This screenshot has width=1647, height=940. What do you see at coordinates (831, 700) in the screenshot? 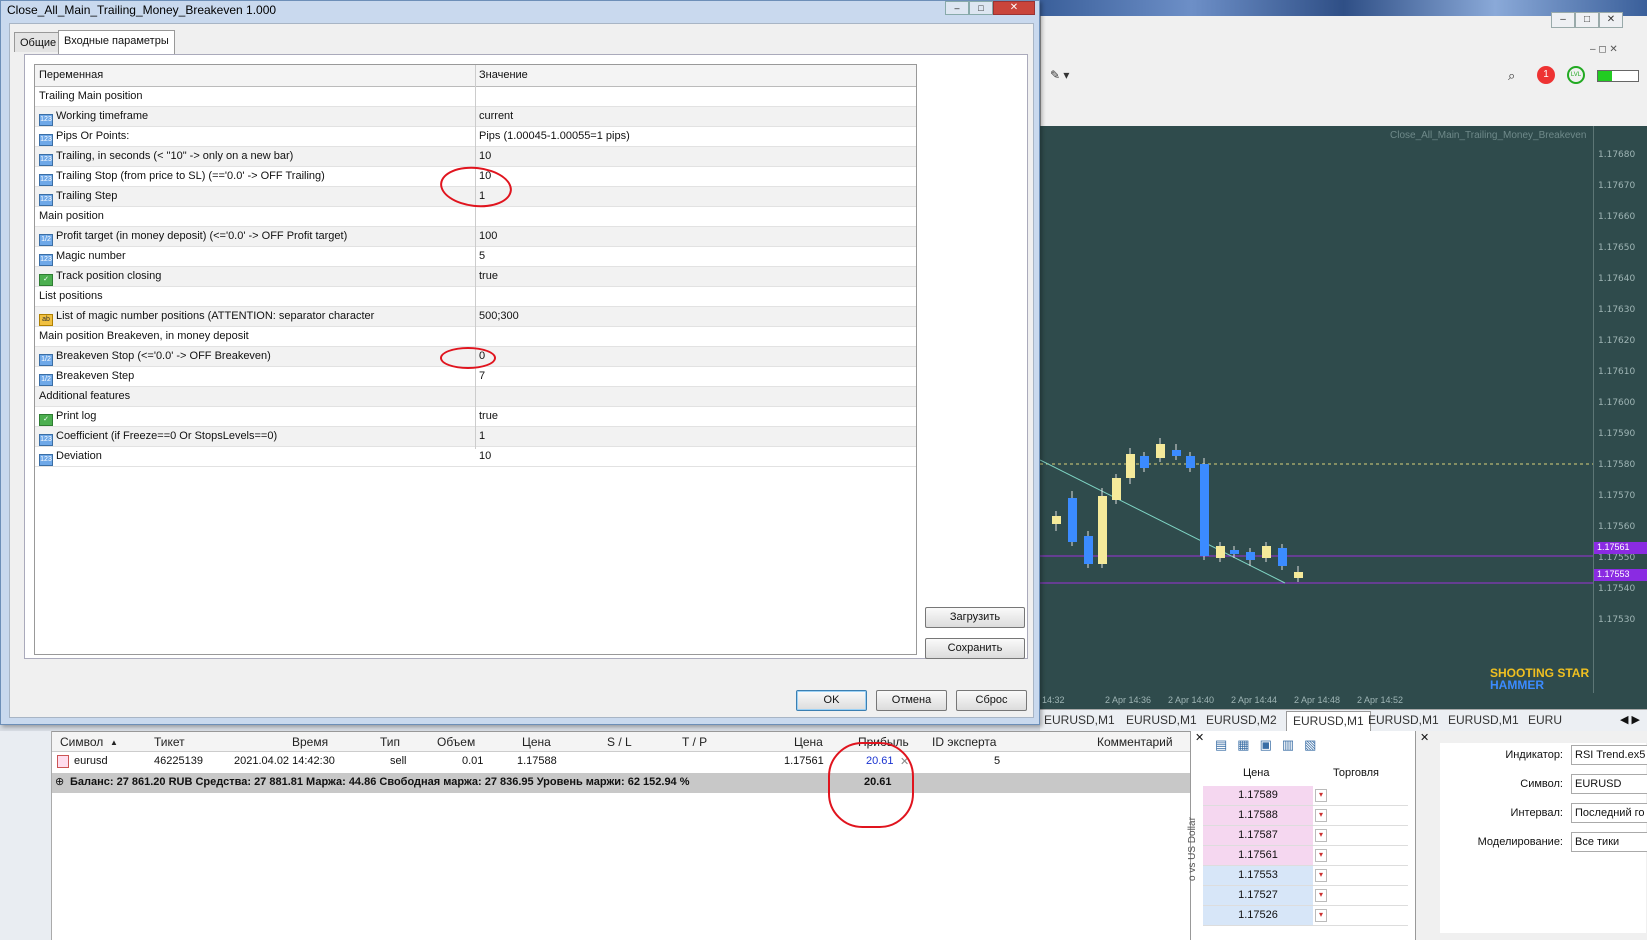
I see `ok-button: OK` at bounding box center [831, 700].